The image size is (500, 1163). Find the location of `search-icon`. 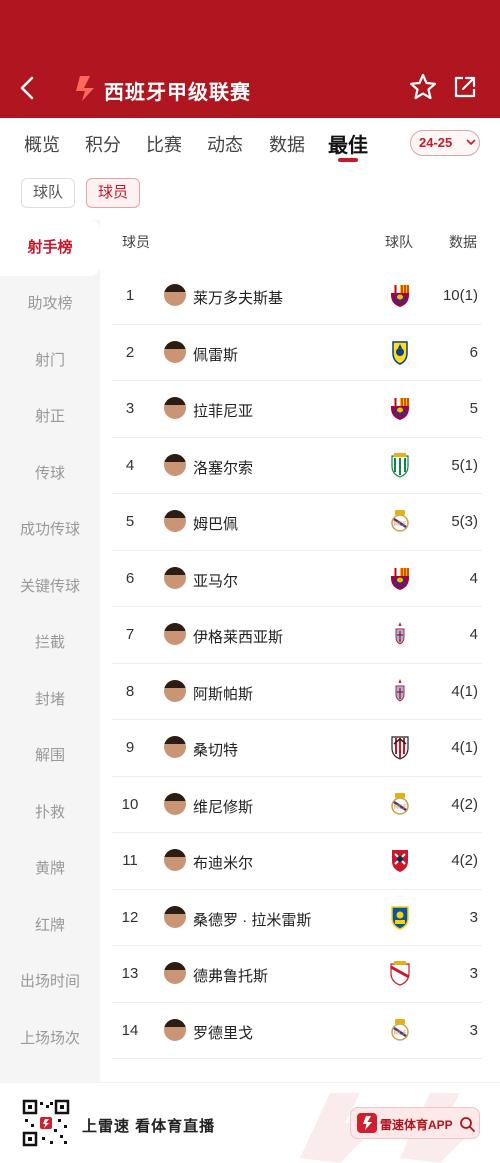

search-icon is located at coordinates (467, 1124).